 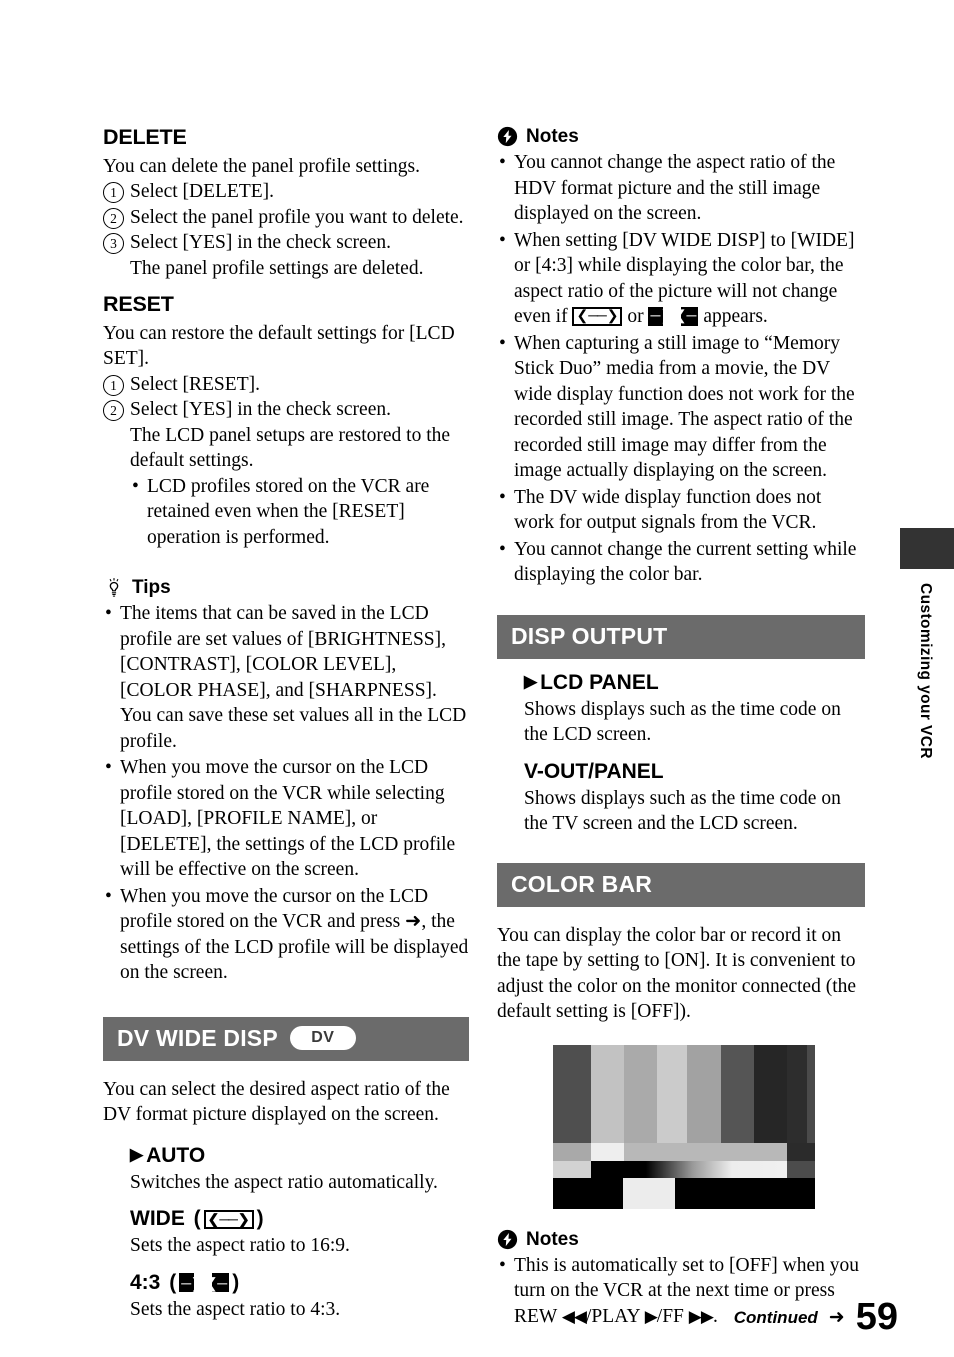 What do you see at coordinates (299, 1219) in the screenshot?
I see `option-wide: WIDE ( ❮─ ─❯ )` at bounding box center [299, 1219].